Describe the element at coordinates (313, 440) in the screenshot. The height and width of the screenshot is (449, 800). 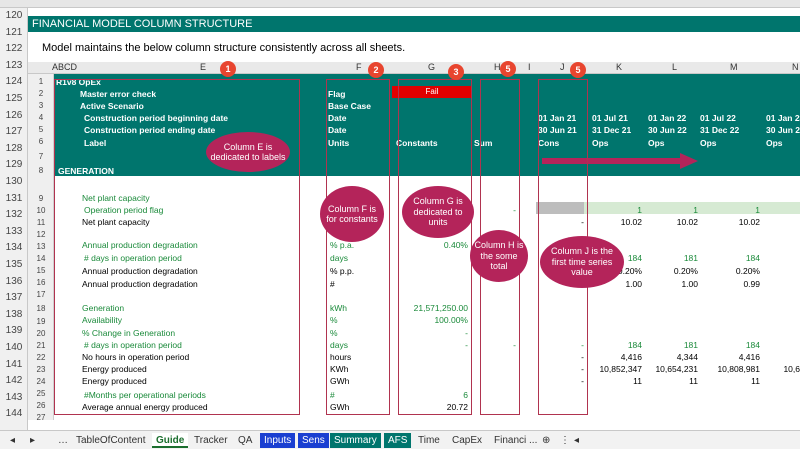
I see `tab-sens: Sens` at that location.